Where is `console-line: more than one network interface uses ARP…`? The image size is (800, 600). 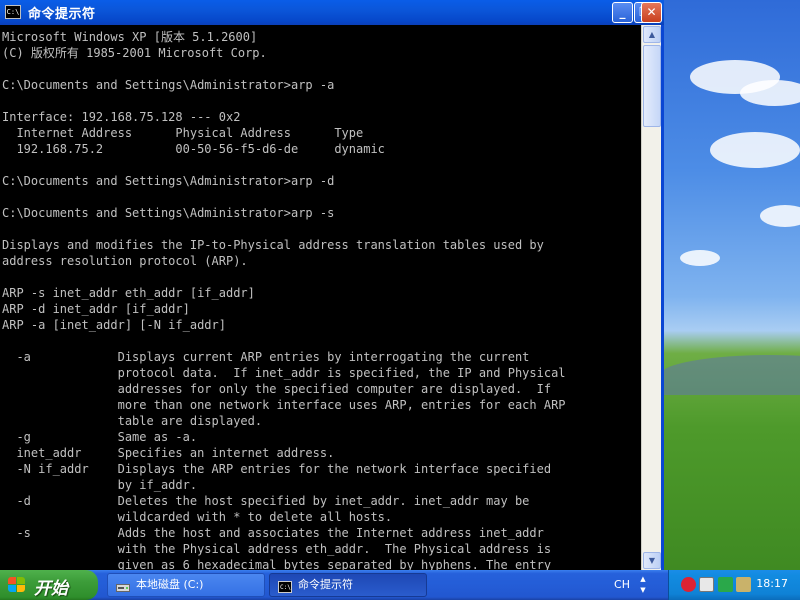
console-line: more than one network interface uses ARP… is located at coordinates (284, 405).